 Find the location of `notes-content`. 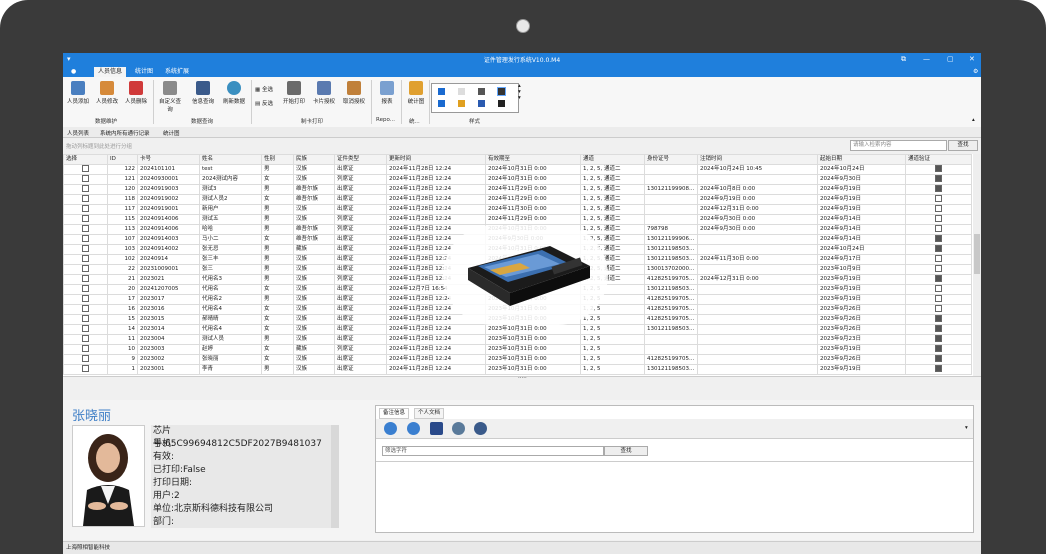

notes-content is located at coordinates (674, 497).